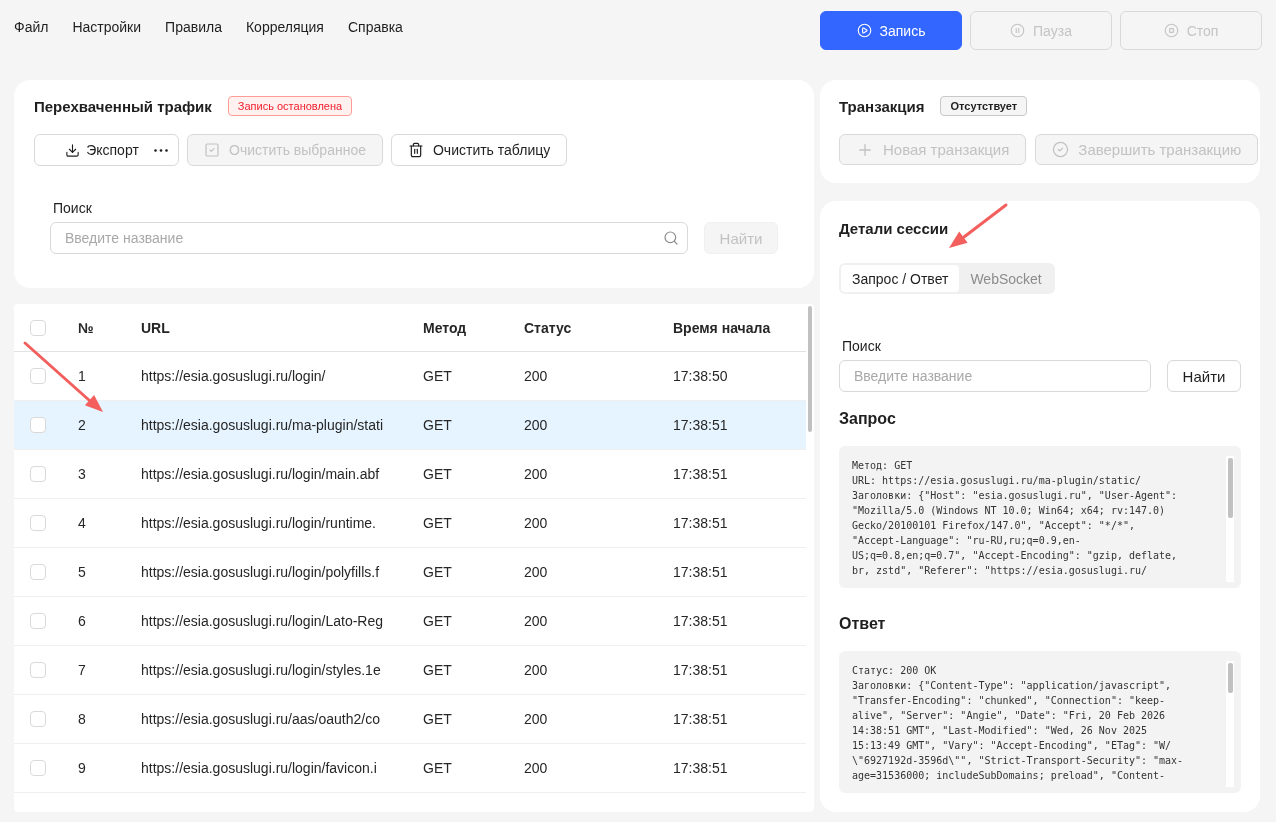  What do you see at coordinates (290, 106) in the screenshot?
I see `status-badge: Запись остановлена` at bounding box center [290, 106].